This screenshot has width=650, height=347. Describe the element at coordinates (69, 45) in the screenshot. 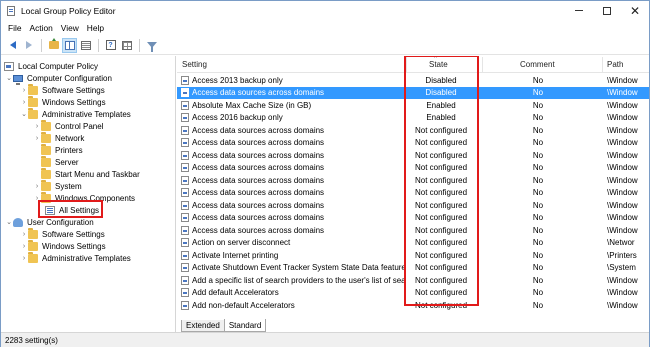

I see `show-hide-tree-button` at that location.